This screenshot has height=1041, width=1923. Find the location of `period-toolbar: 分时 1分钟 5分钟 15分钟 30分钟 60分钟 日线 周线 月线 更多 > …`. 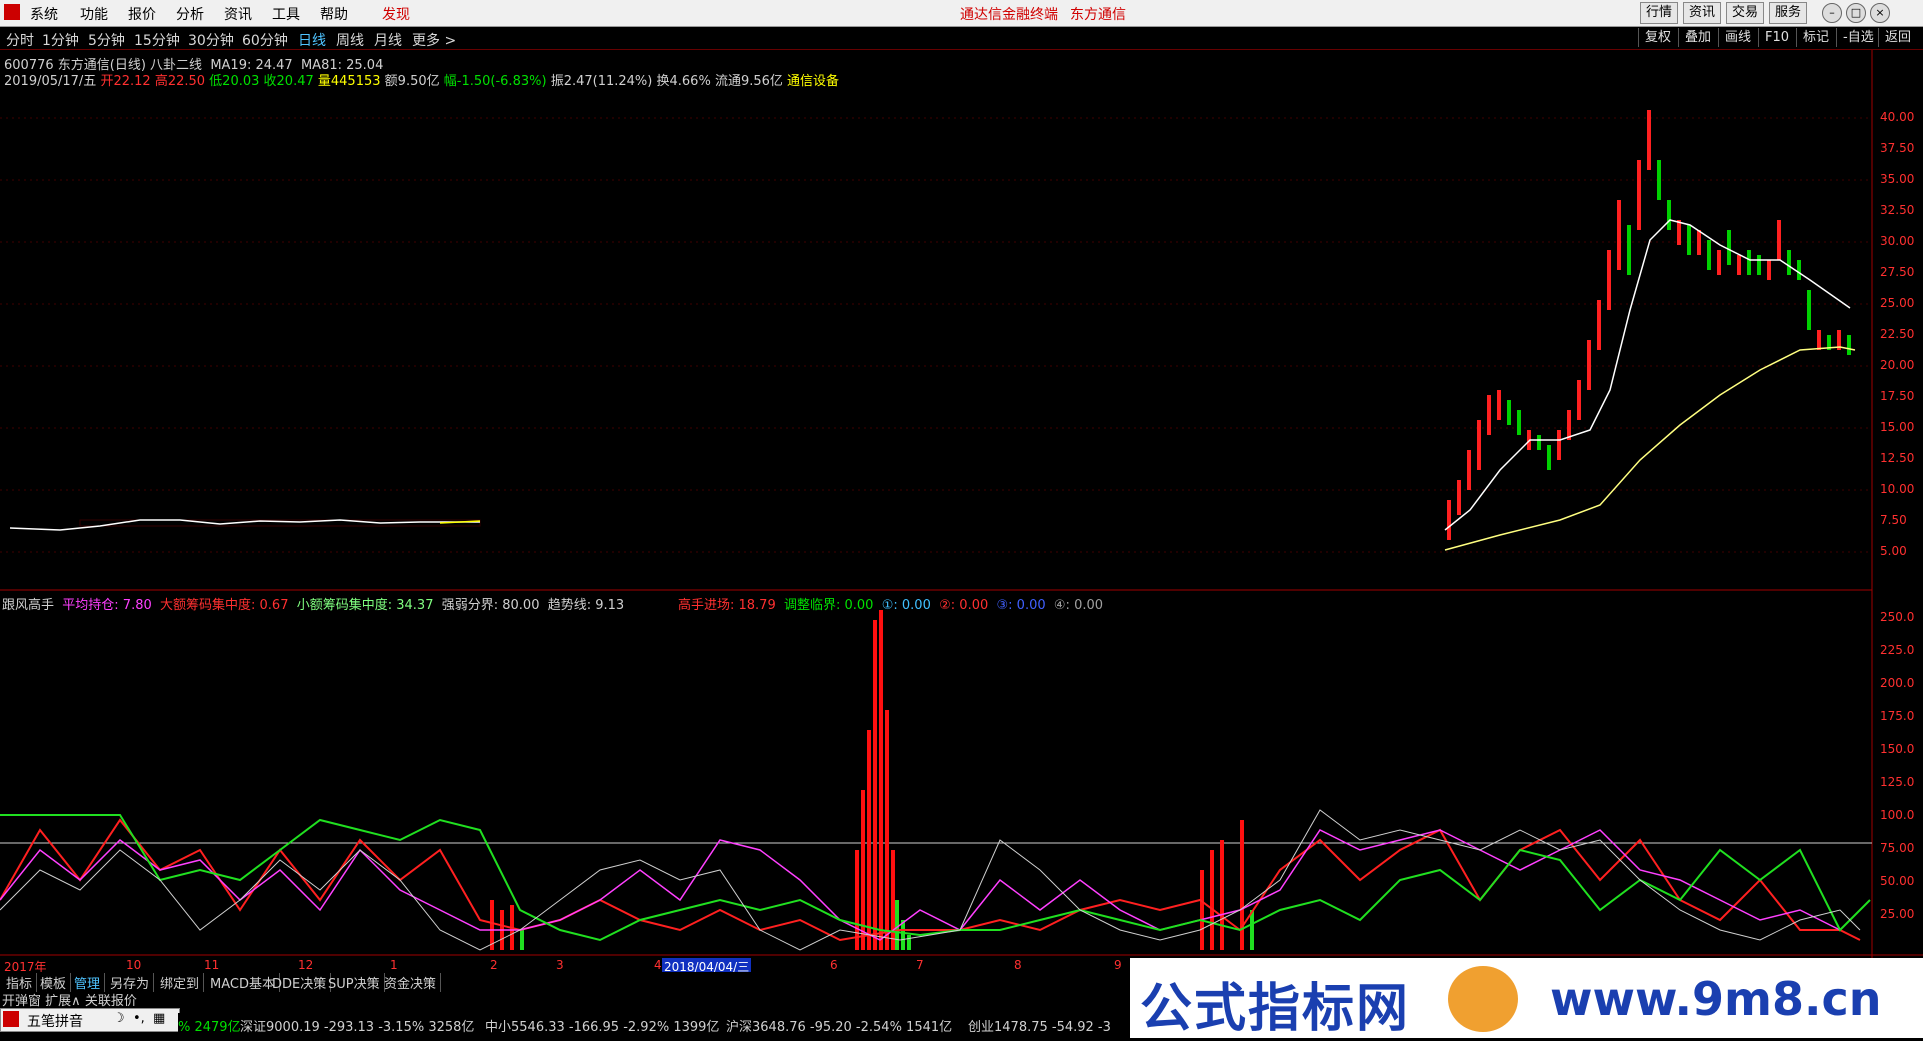

period-toolbar: 分时 1分钟 5分钟 15分钟 30分钟 60分钟 日线 周线 月线 更多 > … is located at coordinates (961, 38).